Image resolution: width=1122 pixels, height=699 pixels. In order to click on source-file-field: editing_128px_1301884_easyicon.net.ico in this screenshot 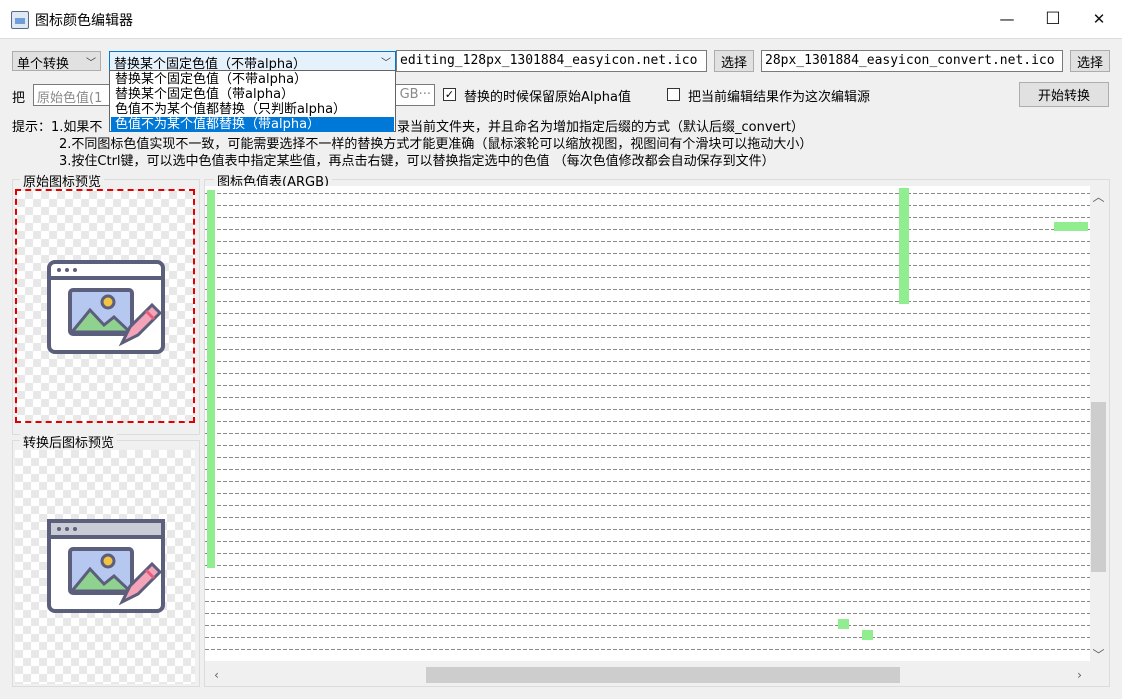, I will do `click(551, 61)`.